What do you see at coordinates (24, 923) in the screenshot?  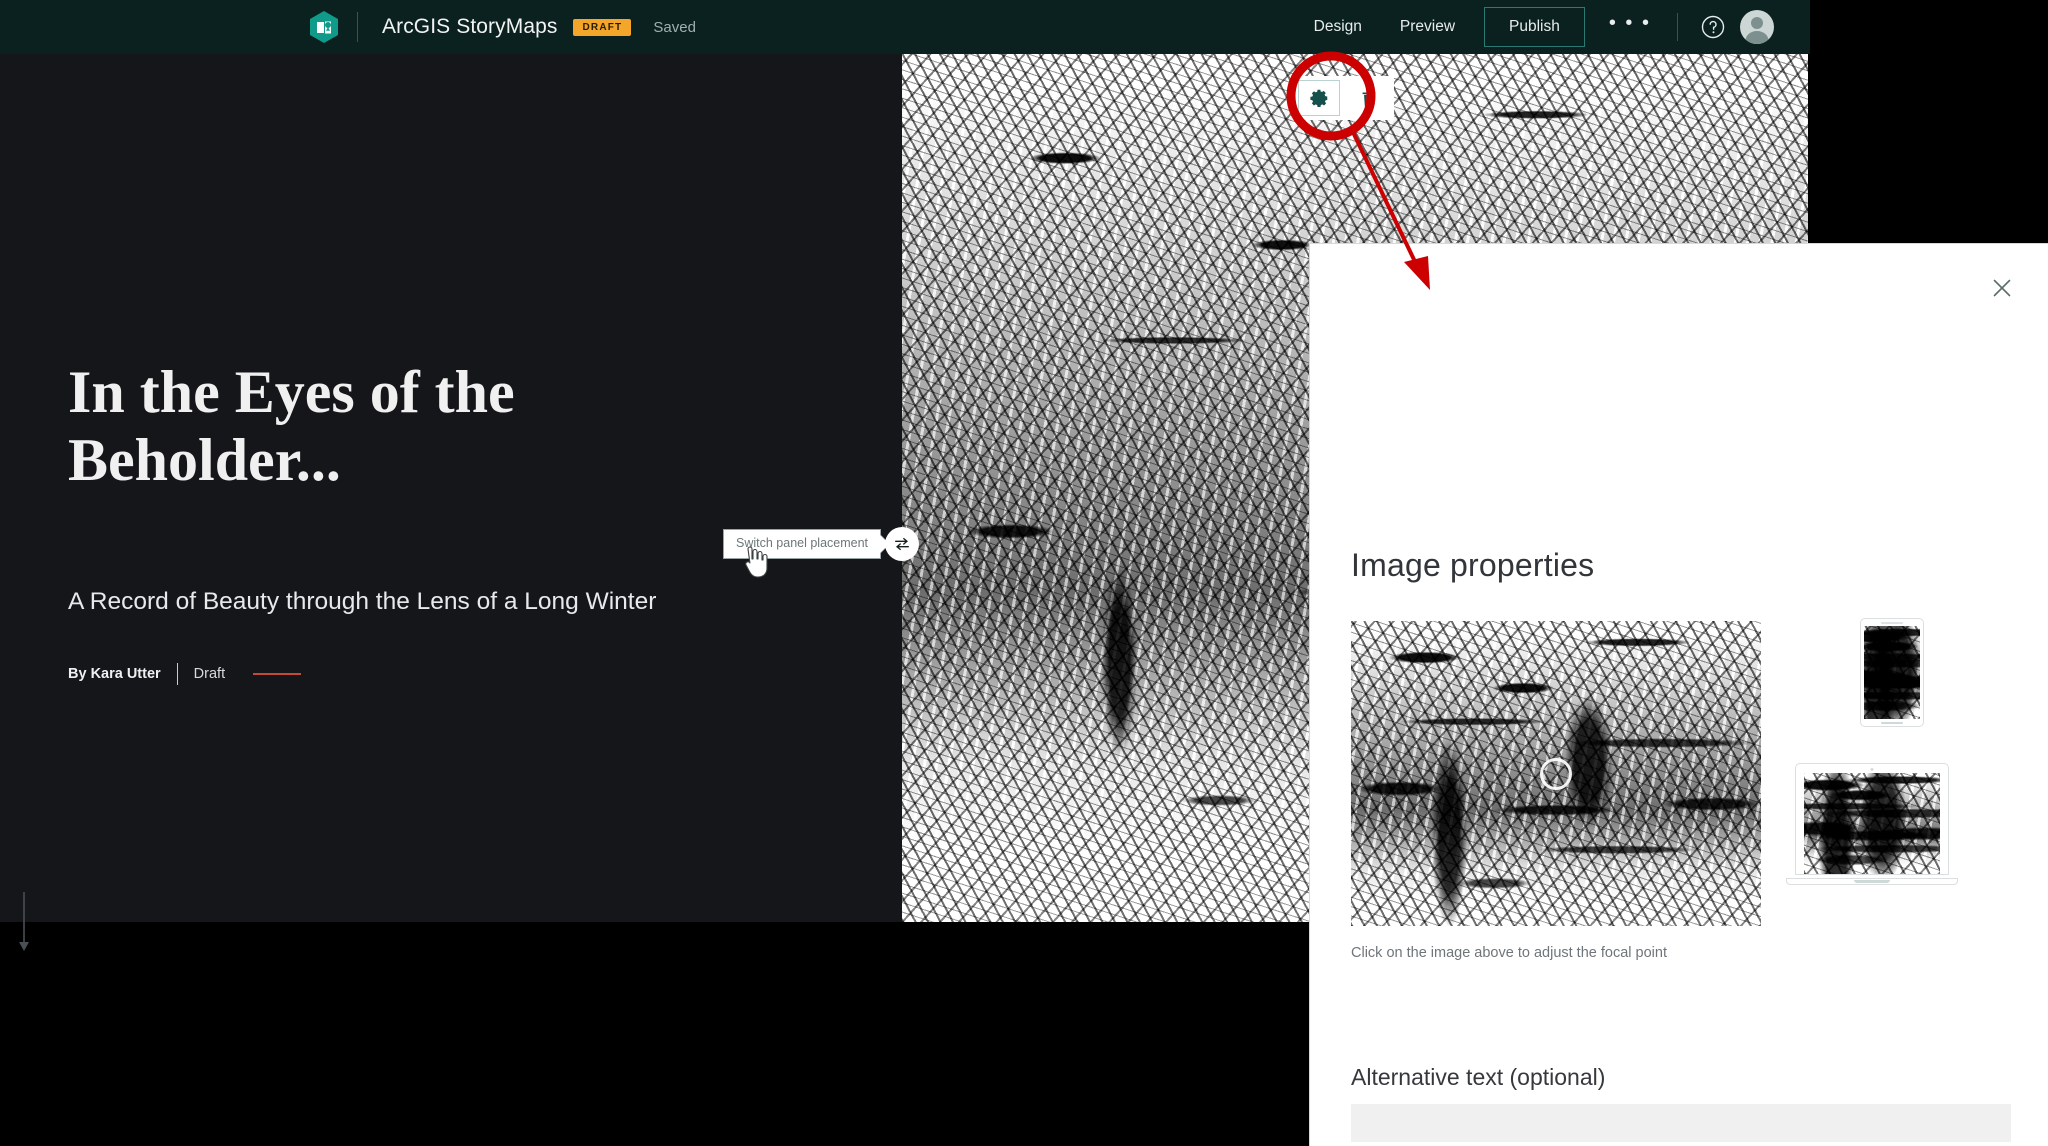 I see `scroll-down-arrow-icon` at bounding box center [24, 923].